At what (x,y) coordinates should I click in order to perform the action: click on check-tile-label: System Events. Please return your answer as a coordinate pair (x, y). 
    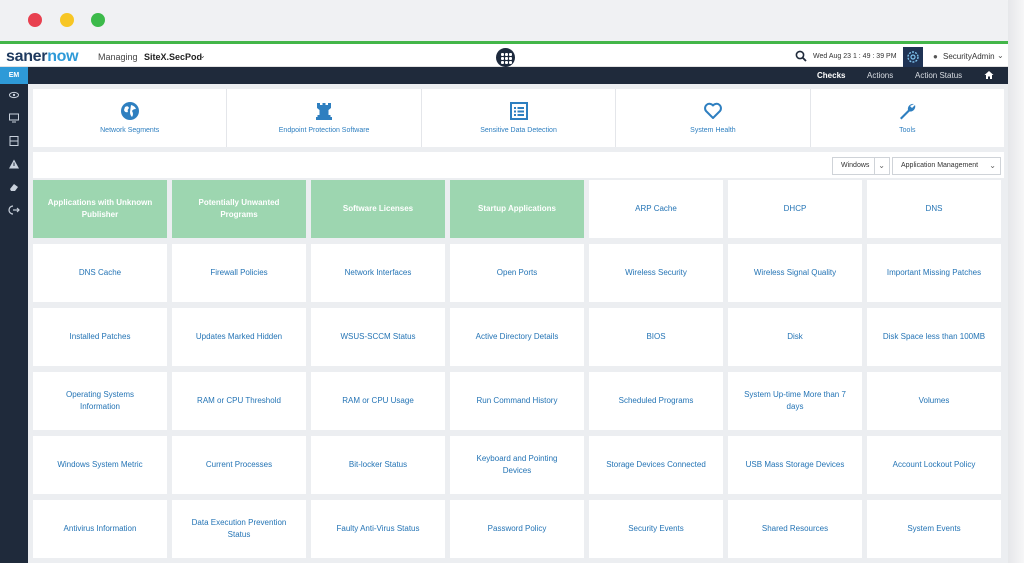
    Looking at the image, I should click on (934, 528).